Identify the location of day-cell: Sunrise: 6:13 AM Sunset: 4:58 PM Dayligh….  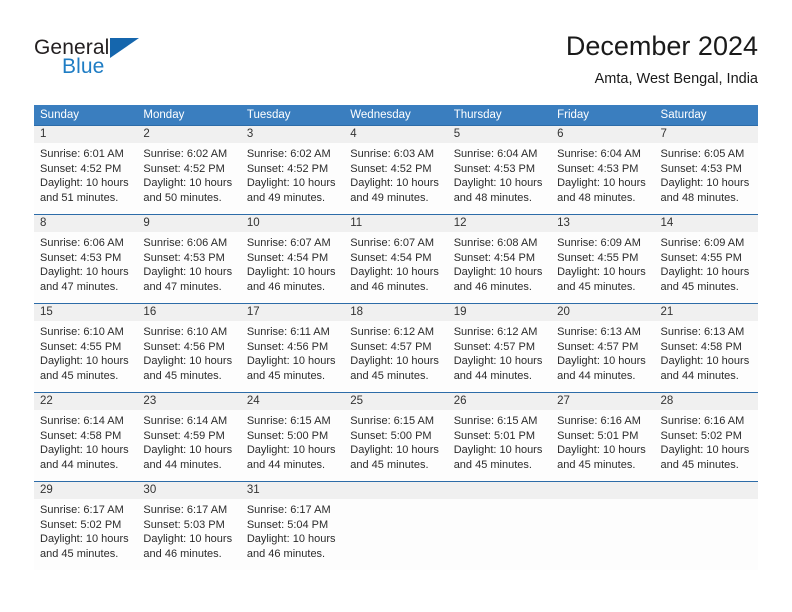
(706, 356).